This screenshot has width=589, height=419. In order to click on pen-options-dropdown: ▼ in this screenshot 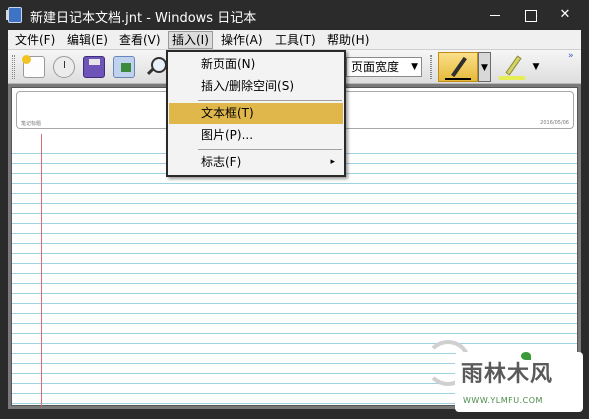, I will do `click(484, 67)`.